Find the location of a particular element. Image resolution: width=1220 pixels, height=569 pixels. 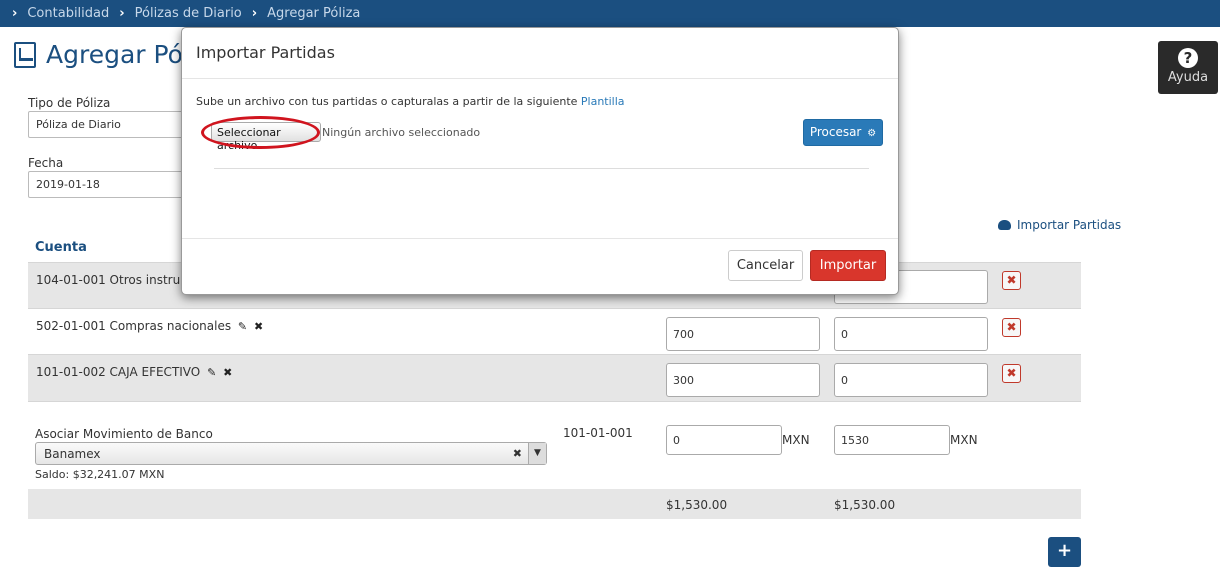

modal-header: Importar Partidas is located at coordinates (540, 53).